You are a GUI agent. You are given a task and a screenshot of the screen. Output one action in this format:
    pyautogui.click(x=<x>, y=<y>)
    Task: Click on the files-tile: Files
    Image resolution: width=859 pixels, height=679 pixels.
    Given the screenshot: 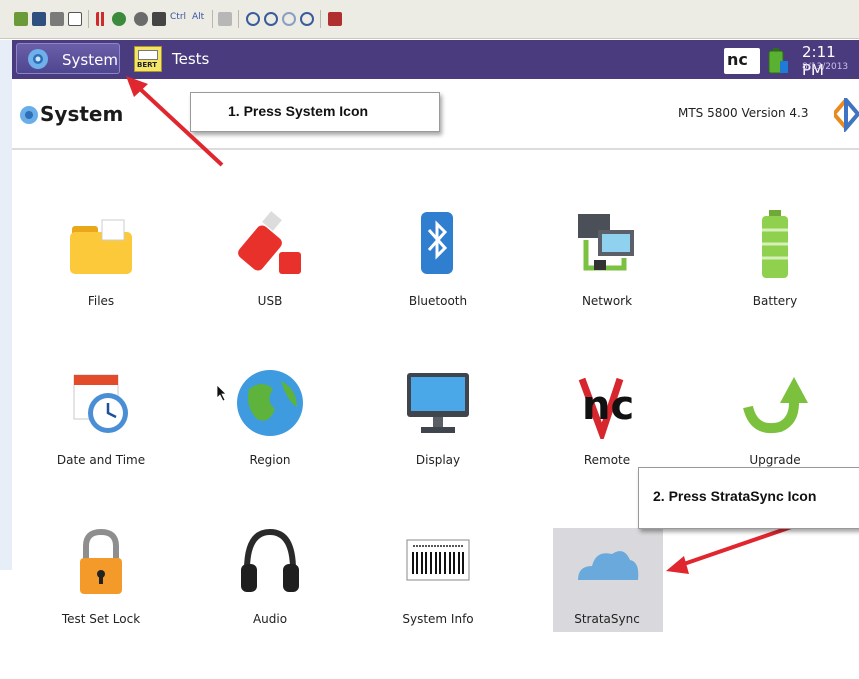 What is the action you would take?
    pyautogui.click(x=101, y=258)
    